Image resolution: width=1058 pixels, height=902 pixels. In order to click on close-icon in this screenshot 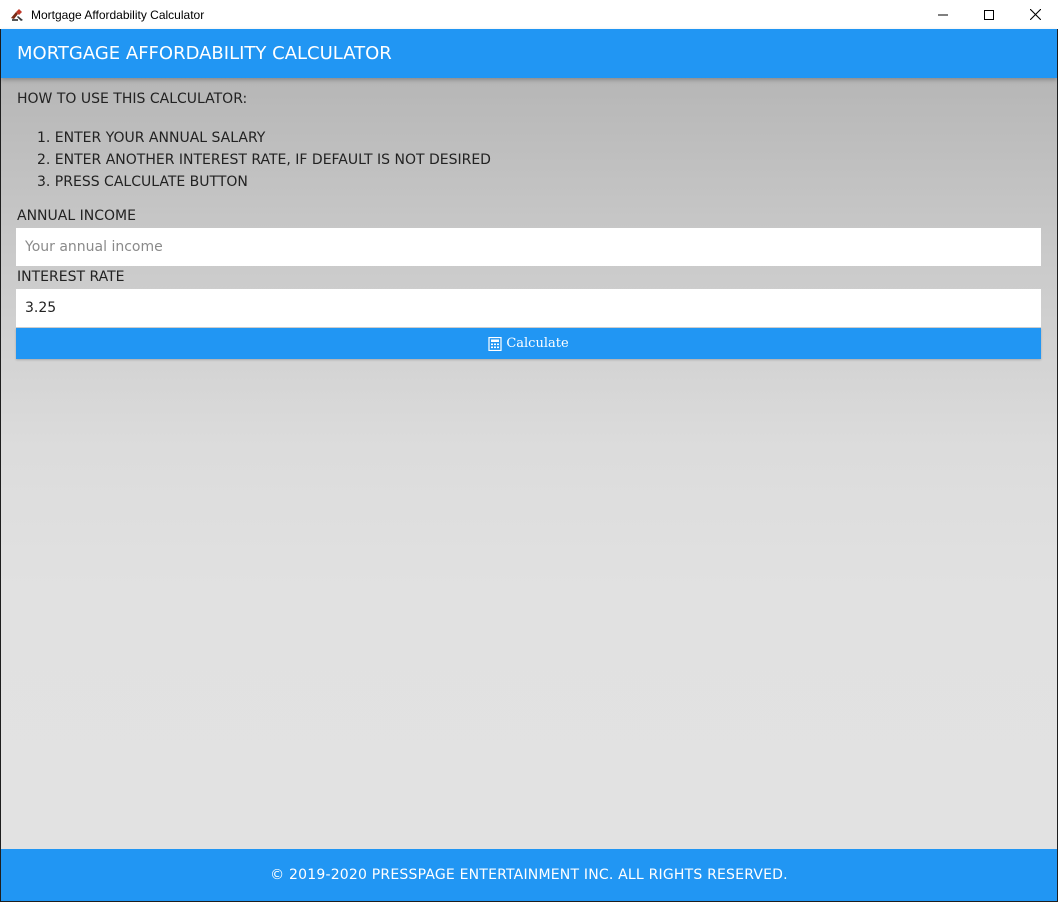, I will do `click(1035, 14)`.